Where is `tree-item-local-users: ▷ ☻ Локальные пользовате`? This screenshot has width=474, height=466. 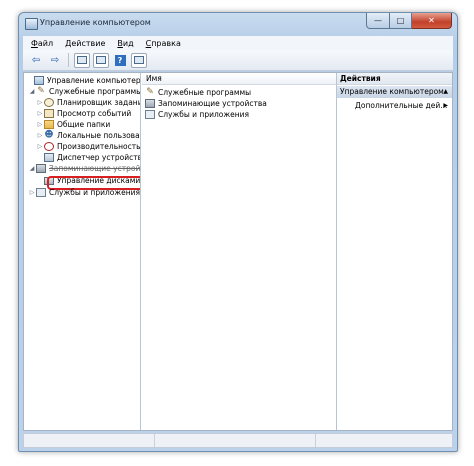 tree-item-local-users: ▷ ☻ Локальные пользовате is located at coordinates (88, 135).